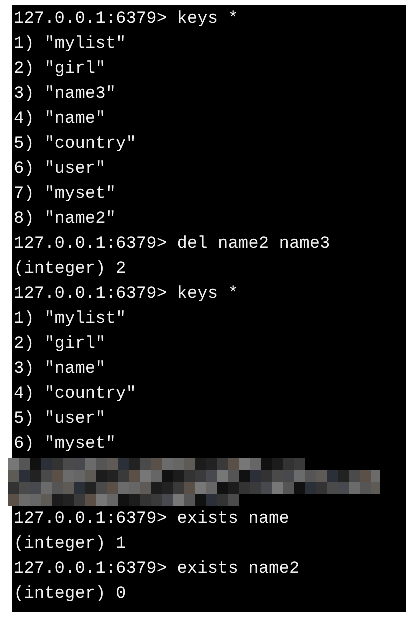  Describe the element at coordinates (75, 145) in the screenshot. I see `terminal-line: 5) "country"` at that location.